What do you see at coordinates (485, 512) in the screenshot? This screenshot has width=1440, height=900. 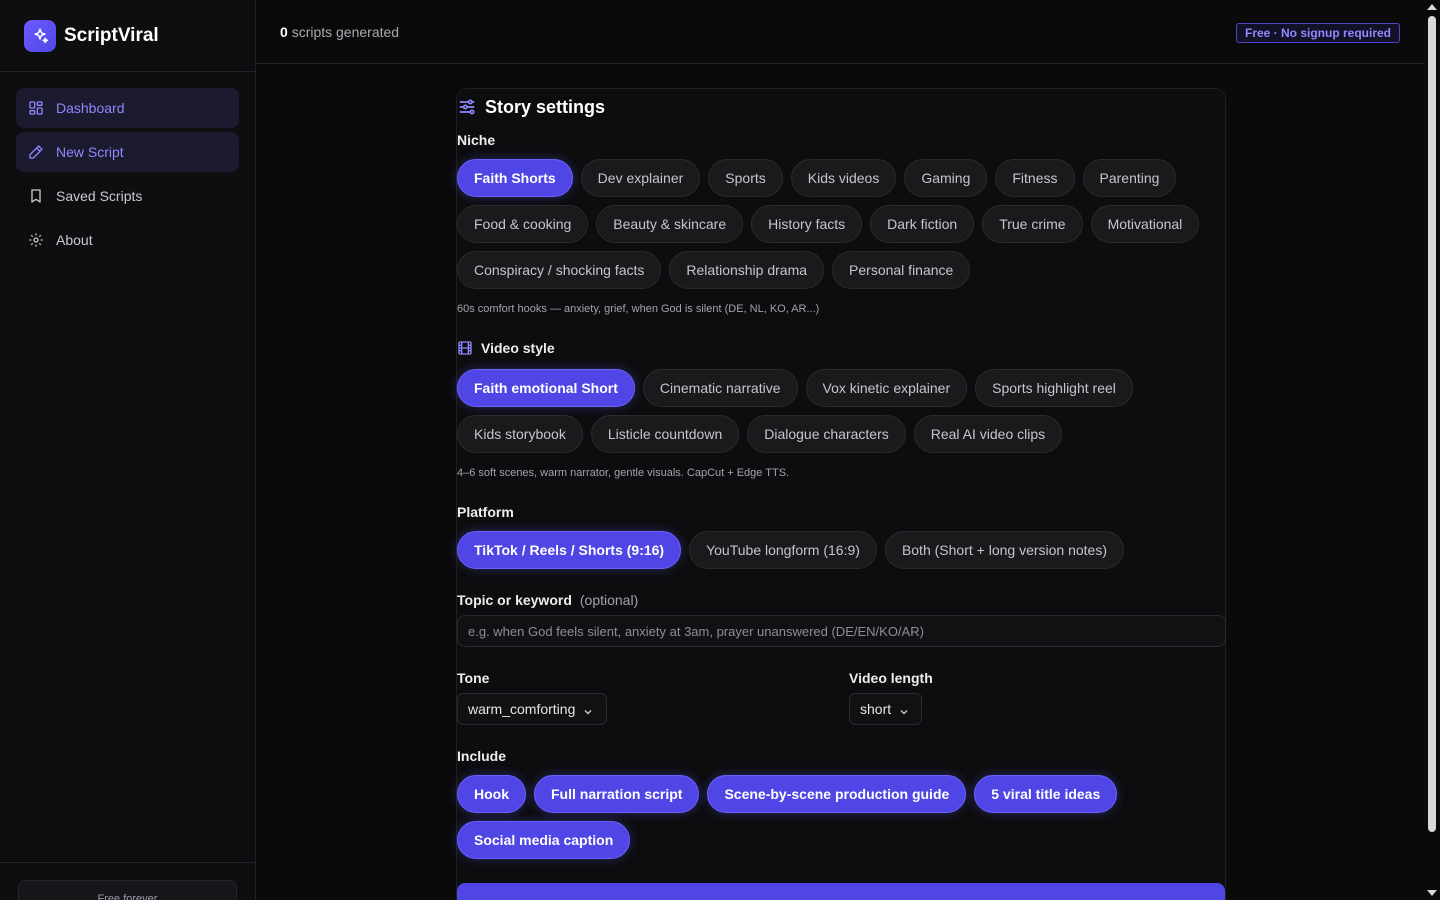 I see `platform-label: Platform` at bounding box center [485, 512].